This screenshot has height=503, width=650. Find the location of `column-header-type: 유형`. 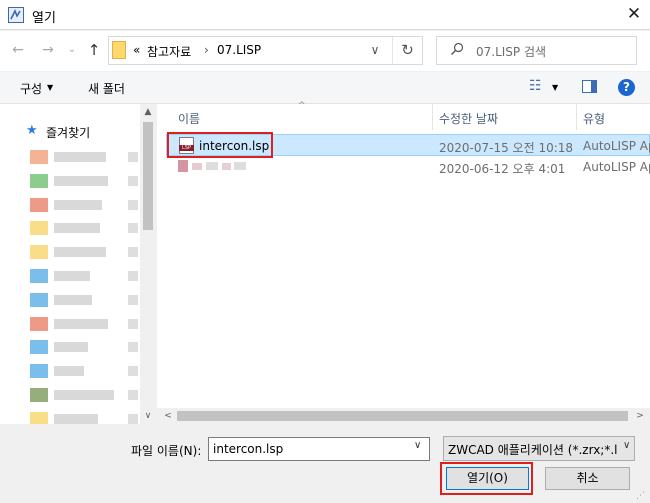

column-header-type: 유형 is located at coordinates (594, 118).